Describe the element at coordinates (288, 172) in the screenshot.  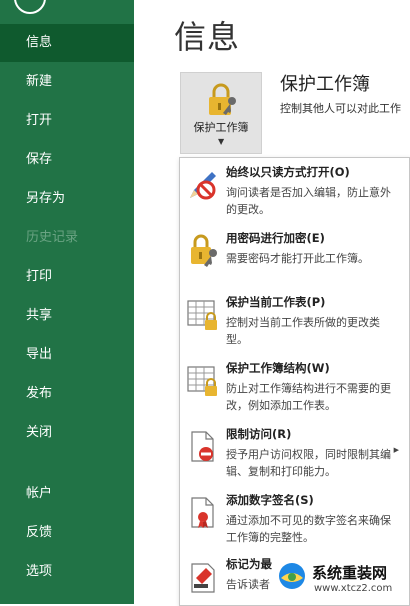
I see `menu-item-title: 始终以只读方式打开(O)` at that location.